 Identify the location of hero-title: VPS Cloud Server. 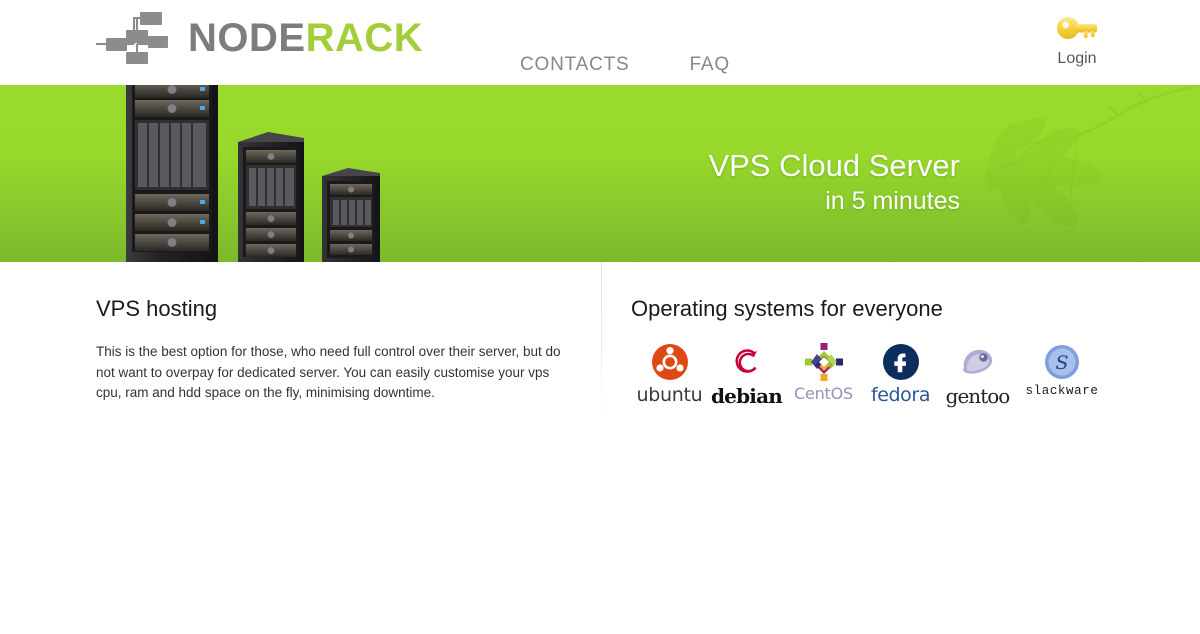
(834, 165).